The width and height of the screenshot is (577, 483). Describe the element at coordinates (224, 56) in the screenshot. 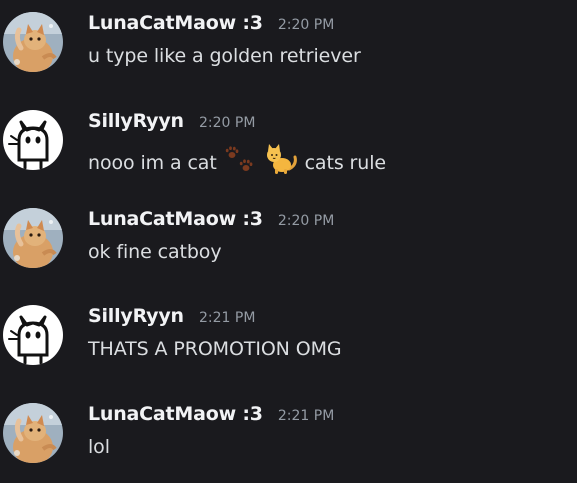

I see `message-content: u type like a golden retriever` at that location.